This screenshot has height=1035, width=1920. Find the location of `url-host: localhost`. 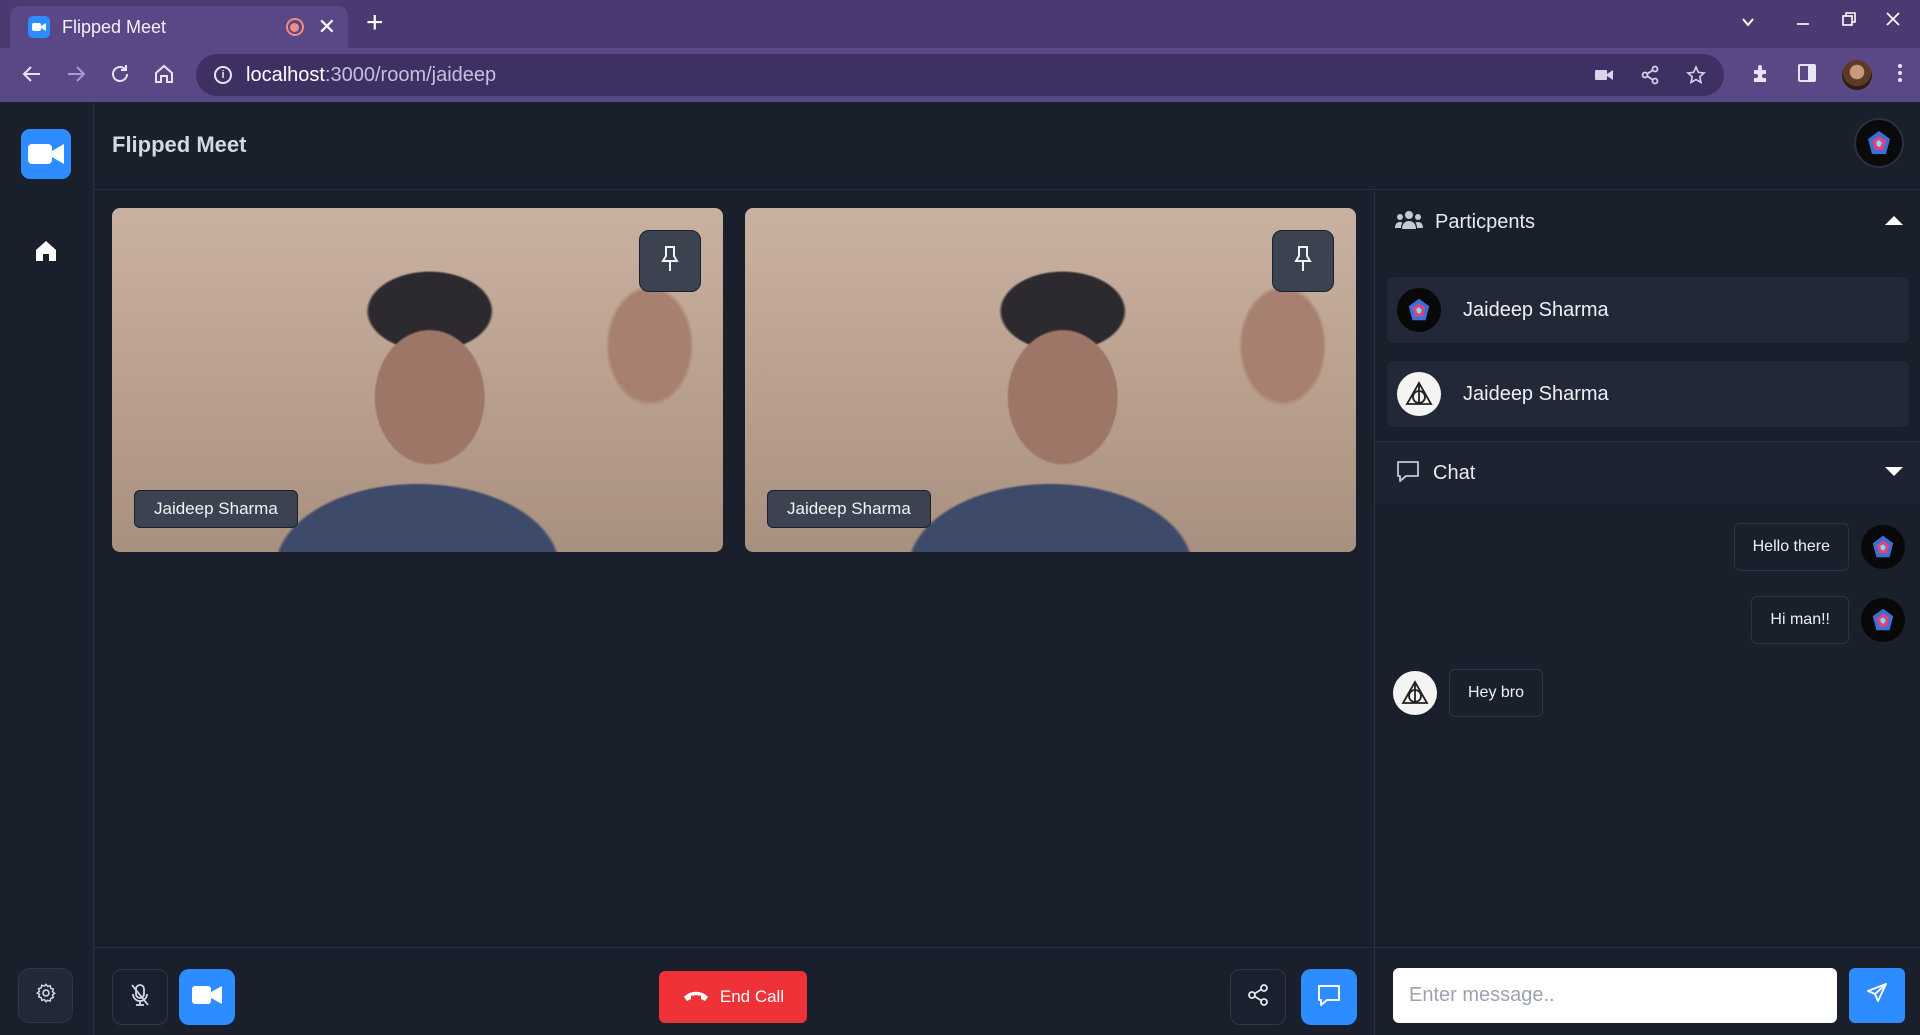

url-host: localhost is located at coordinates (285, 74).